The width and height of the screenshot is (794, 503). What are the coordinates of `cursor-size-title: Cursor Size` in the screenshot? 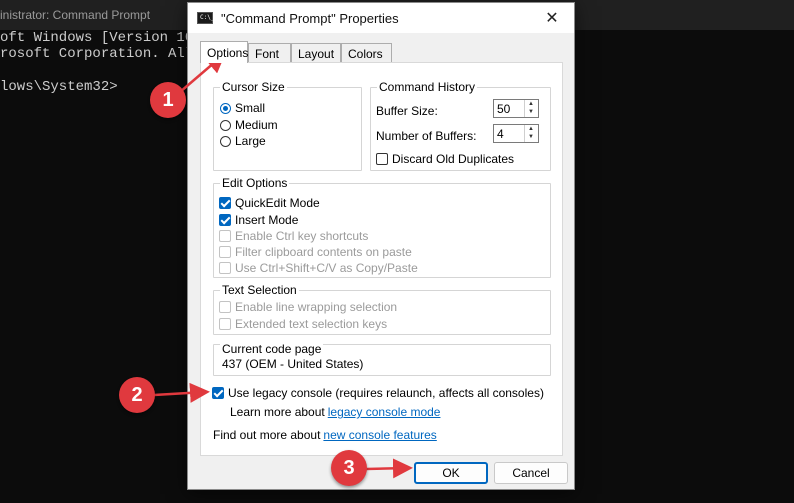 It's located at (253, 87).